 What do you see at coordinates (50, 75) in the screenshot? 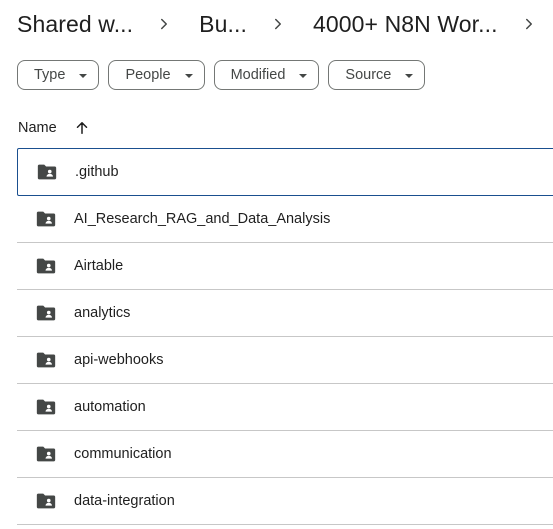
I see `filter-type-label: Type` at bounding box center [50, 75].